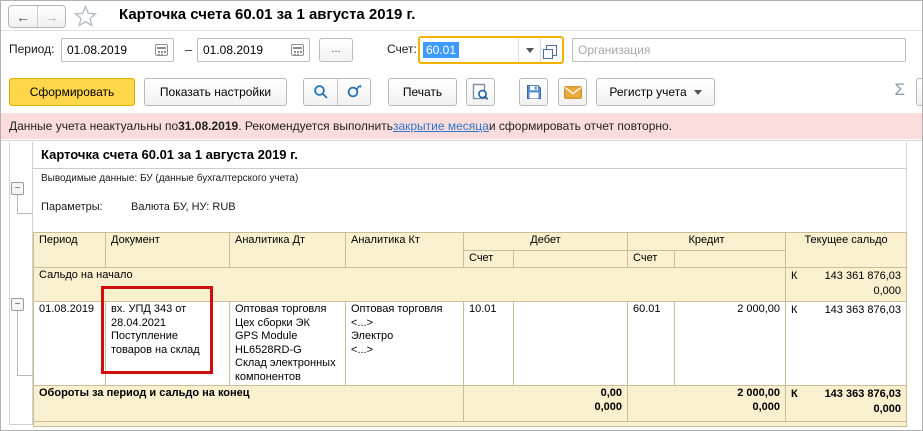 This screenshot has height=431, width=923. I want to click on account-open-button, so click(551, 50).